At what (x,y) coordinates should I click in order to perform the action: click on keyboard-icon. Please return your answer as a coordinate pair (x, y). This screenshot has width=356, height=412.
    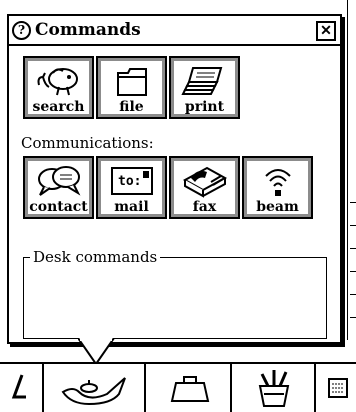
    Looking at the image, I should click on (338, 388).